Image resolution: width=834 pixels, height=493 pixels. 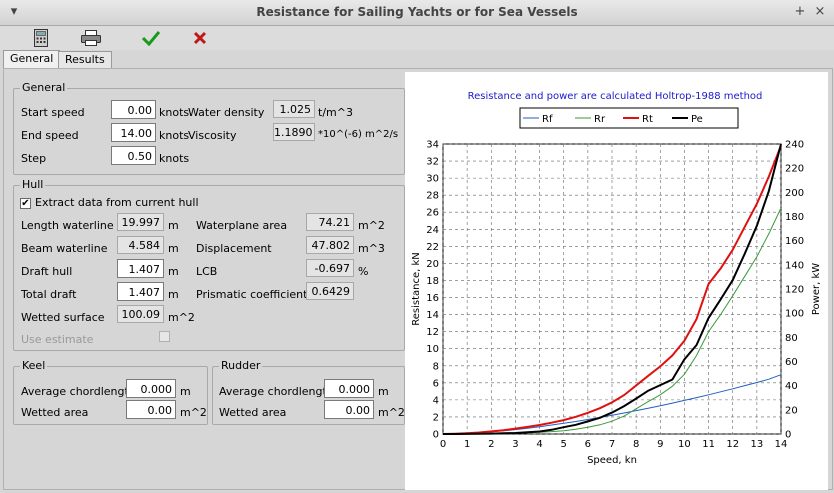 What do you see at coordinates (371, 248) in the screenshot?
I see `displacement-unit: m^3` at bounding box center [371, 248].